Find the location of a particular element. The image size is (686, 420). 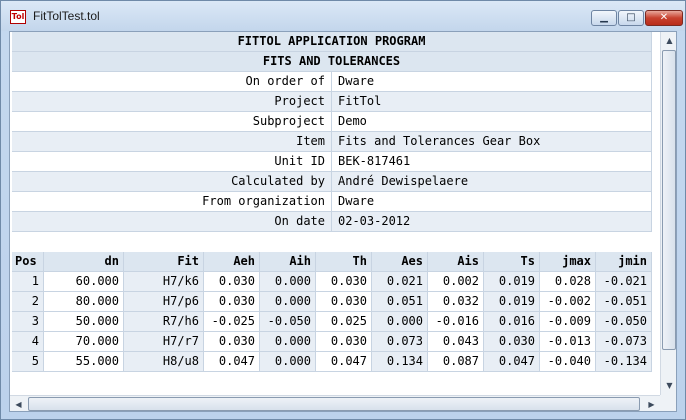

table-cell-jmax: -0.013 is located at coordinates (568, 342).